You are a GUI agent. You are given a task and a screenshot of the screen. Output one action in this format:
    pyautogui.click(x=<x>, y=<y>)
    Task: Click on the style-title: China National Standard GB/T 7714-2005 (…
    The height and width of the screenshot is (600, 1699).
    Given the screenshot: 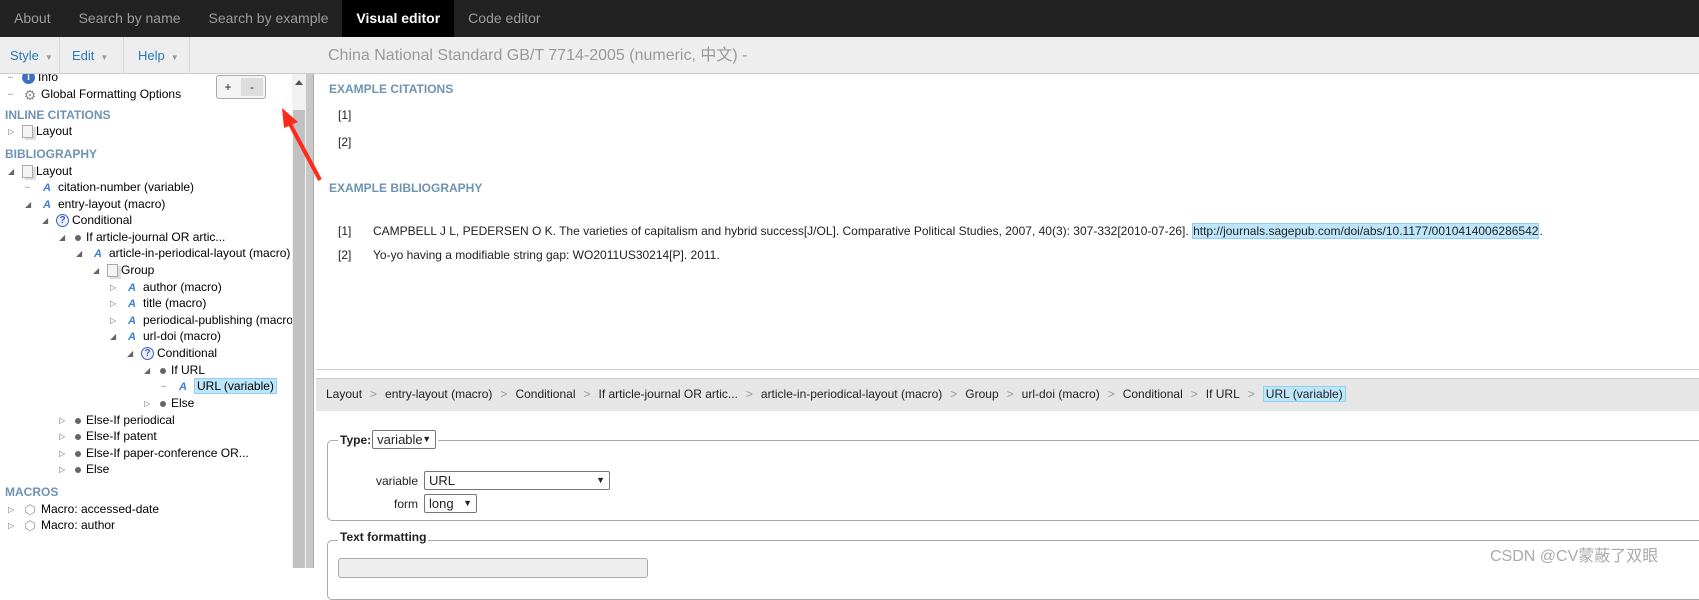 What is the action you would take?
    pyautogui.click(x=538, y=55)
    